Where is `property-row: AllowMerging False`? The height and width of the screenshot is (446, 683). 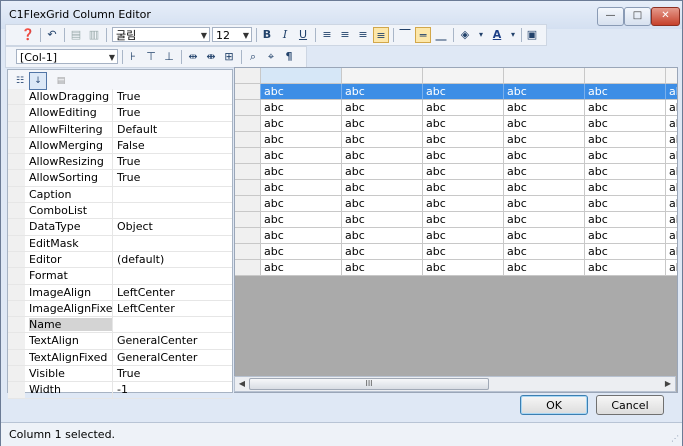
property-row: AllowMerging False is located at coordinates (120, 146).